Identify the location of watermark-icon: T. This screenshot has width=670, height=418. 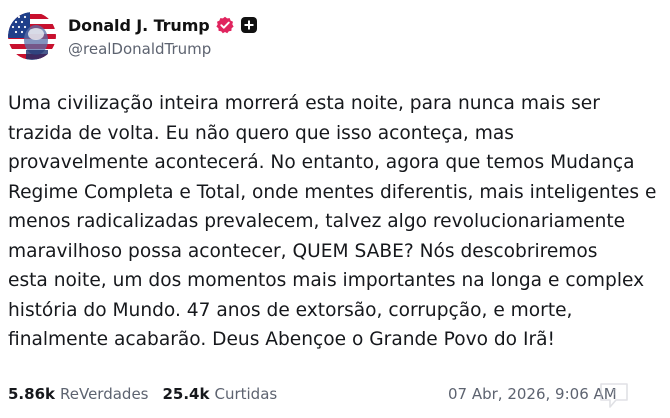
(614, 395).